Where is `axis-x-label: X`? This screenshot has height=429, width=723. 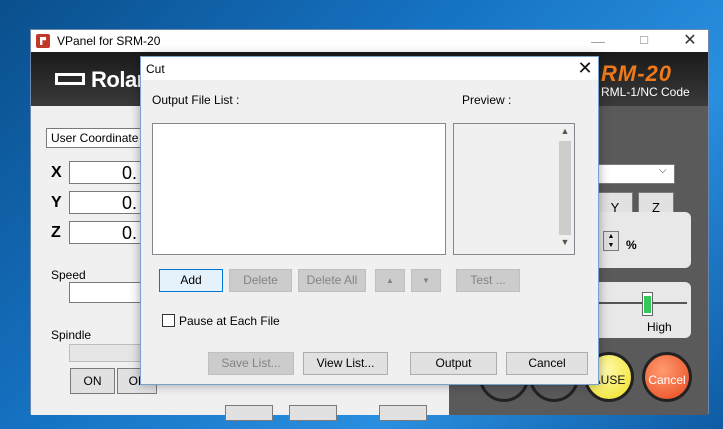
axis-x-label: X is located at coordinates (56, 172).